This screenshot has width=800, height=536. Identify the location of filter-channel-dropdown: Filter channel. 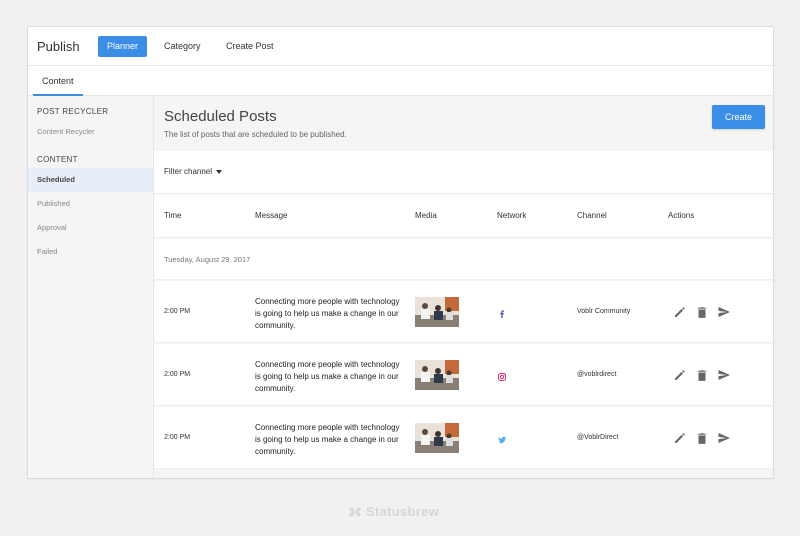
(193, 171).